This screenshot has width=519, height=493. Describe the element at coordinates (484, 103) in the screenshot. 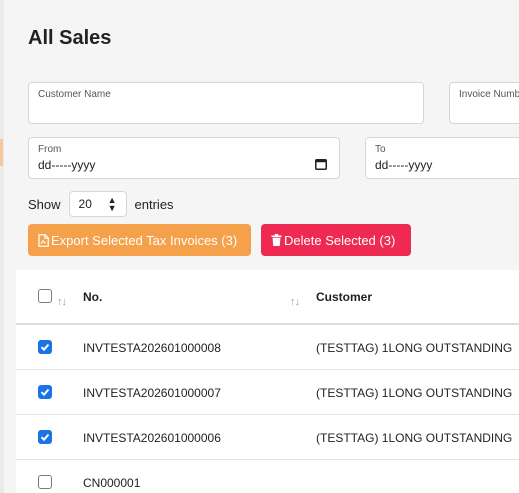

I see `invoice-number-field: Invoice Numb` at that location.